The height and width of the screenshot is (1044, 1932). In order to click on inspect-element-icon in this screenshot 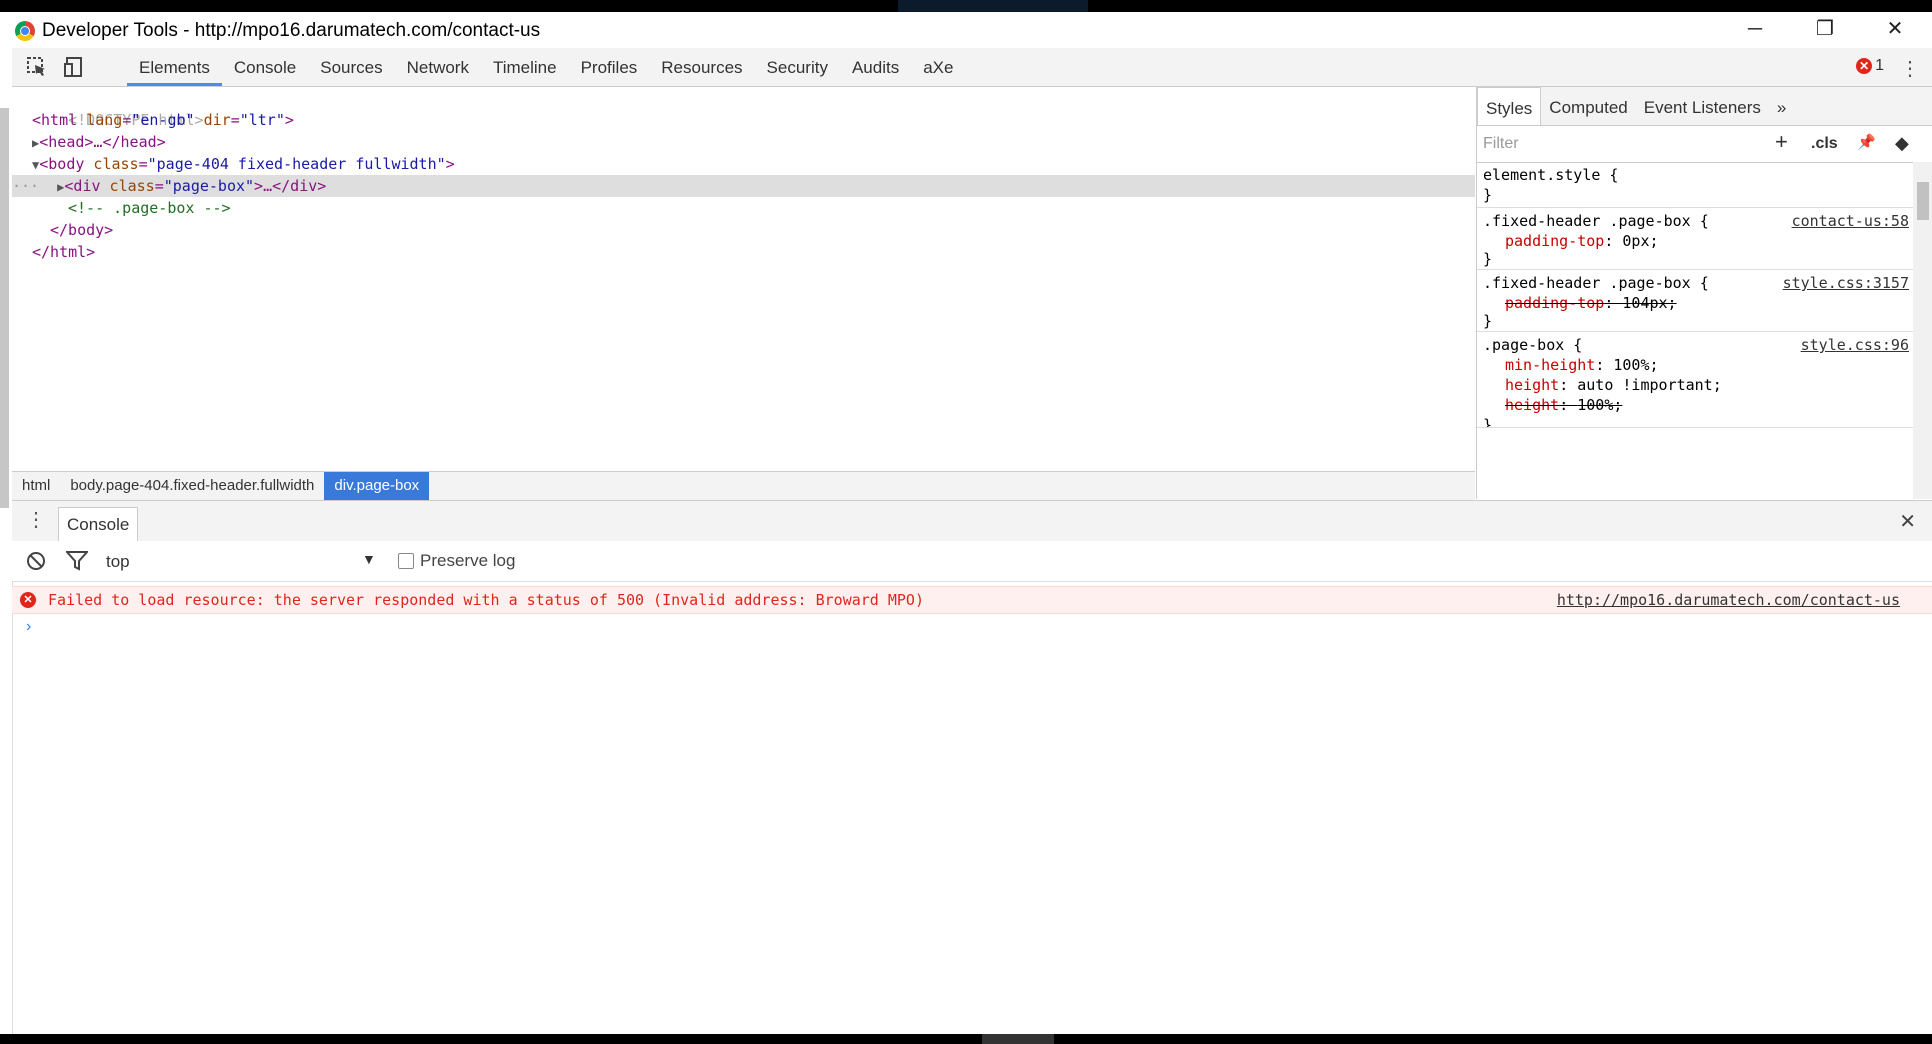, I will do `click(37, 67)`.